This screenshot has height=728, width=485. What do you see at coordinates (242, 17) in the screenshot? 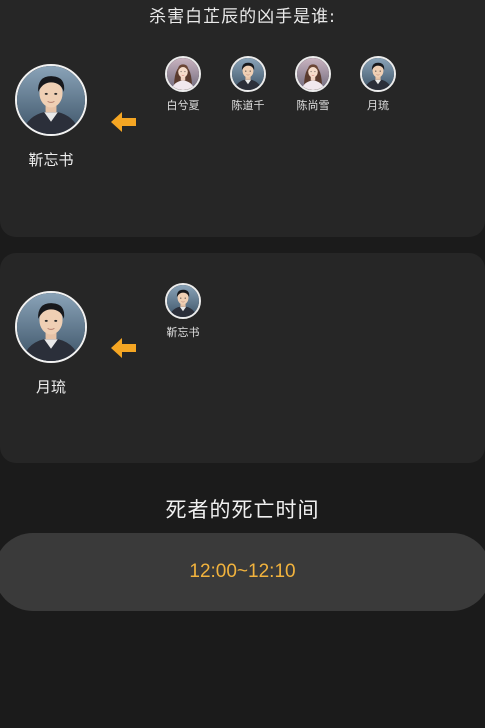
I see `question-title: 杀害白芷辰的凶手是谁:` at bounding box center [242, 17].